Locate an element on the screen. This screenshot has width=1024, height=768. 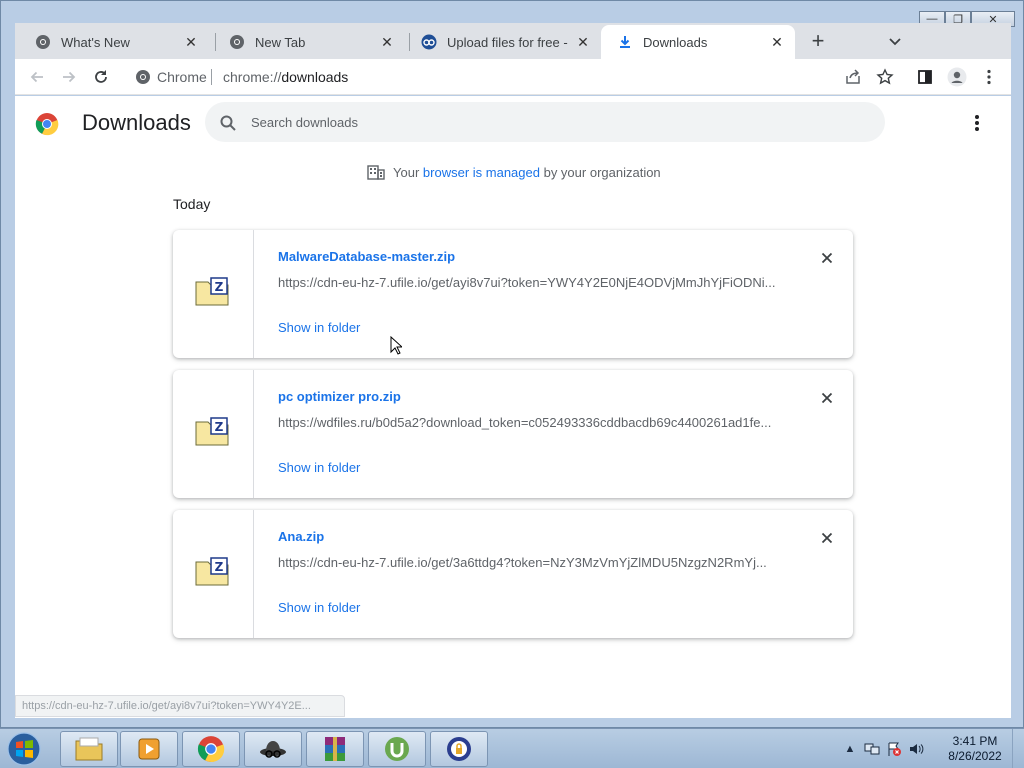
url-scheme: chrome:// is located at coordinates (252, 77).